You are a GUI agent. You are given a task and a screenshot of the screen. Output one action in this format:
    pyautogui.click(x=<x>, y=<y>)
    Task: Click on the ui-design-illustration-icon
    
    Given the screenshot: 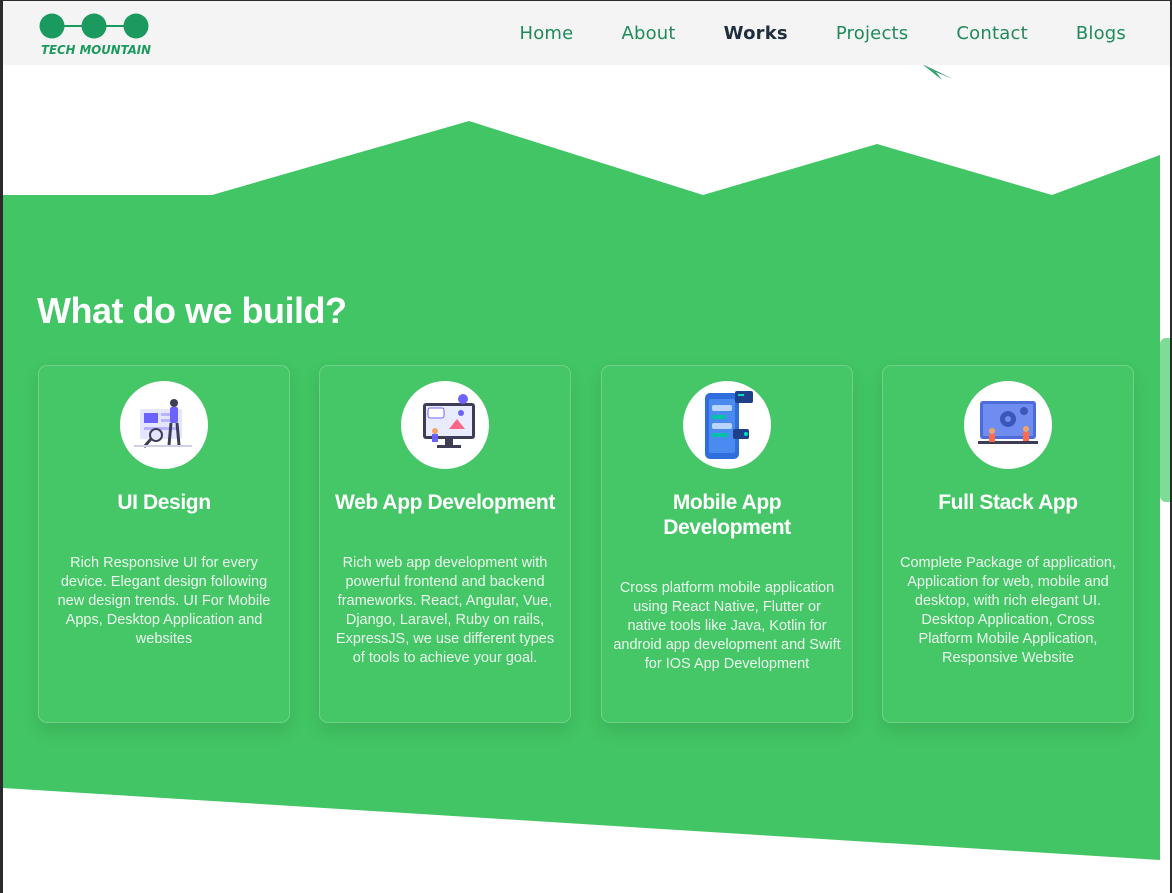 What is the action you would take?
    pyautogui.click(x=164, y=425)
    